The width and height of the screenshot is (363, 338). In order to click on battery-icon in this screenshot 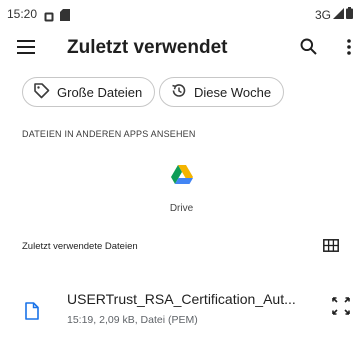, I will do `click(349, 14)`.